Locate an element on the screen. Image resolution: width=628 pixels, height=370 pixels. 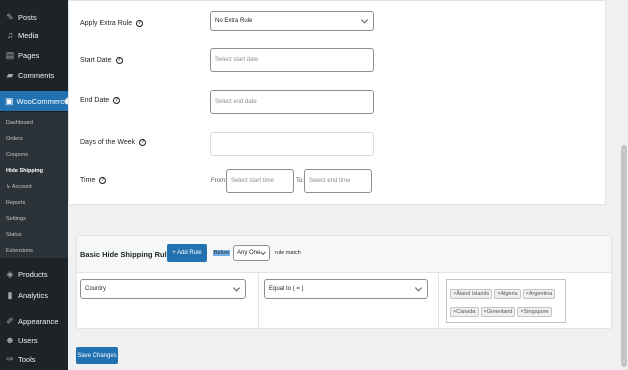
chart-icon: ▮ is located at coordinates (10, 295).